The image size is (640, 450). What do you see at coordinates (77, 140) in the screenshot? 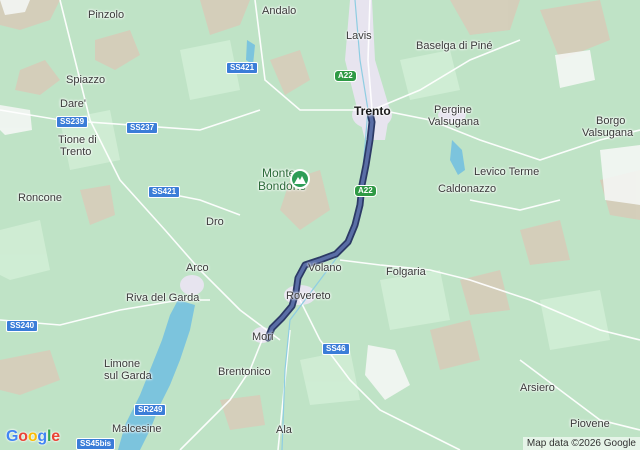
I see `label-tione-1: Tione di` at bounding box center [77, 140].